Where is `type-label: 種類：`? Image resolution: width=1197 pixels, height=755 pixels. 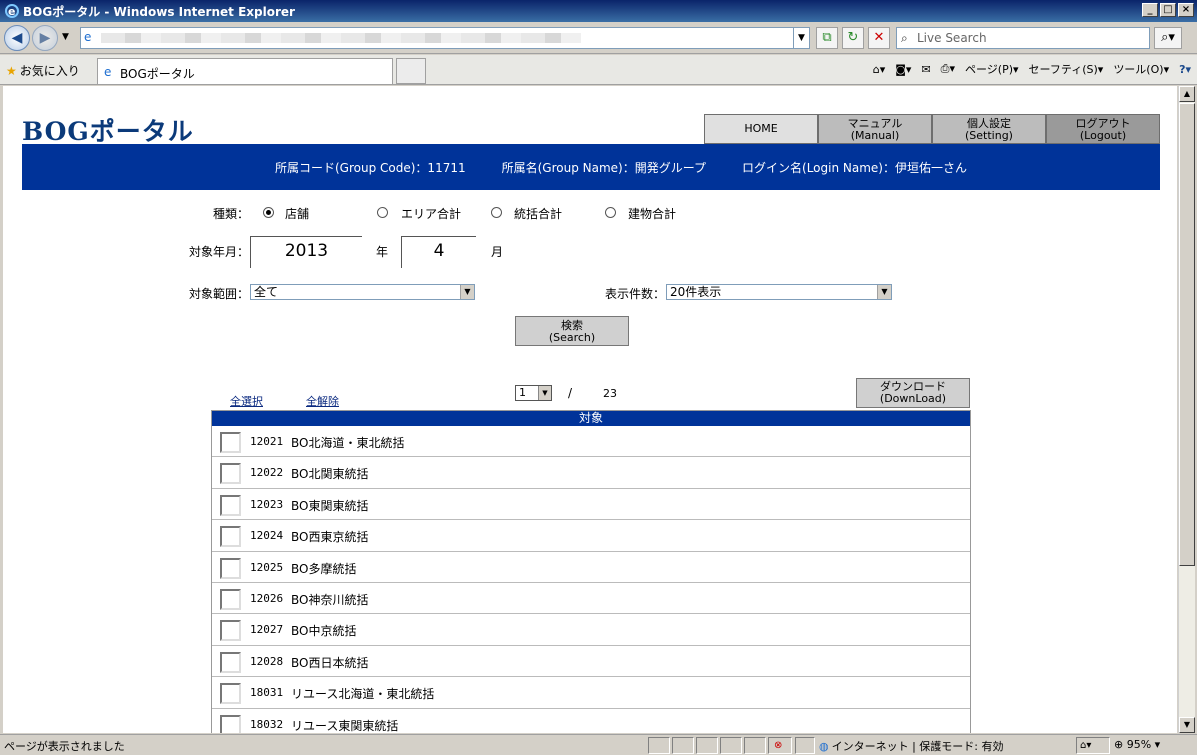 type-label: 種類： is located at coordinates (231, 214).